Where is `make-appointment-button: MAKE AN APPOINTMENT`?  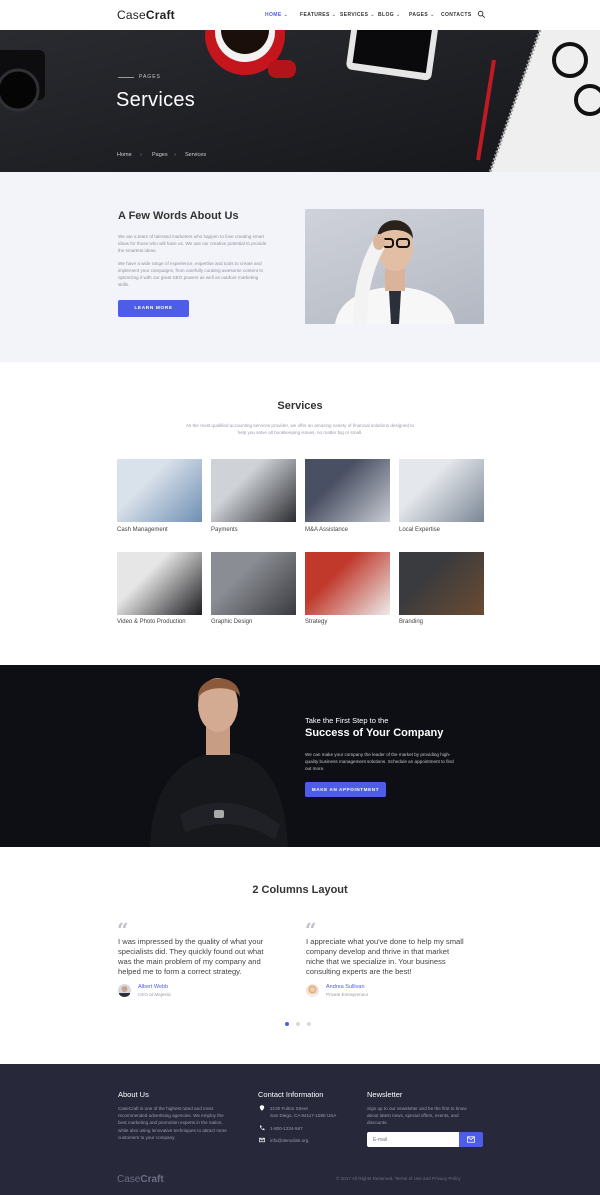 make-appointment-button: MAKE AN APPOINTMENT is located at coordinates (345, 789).